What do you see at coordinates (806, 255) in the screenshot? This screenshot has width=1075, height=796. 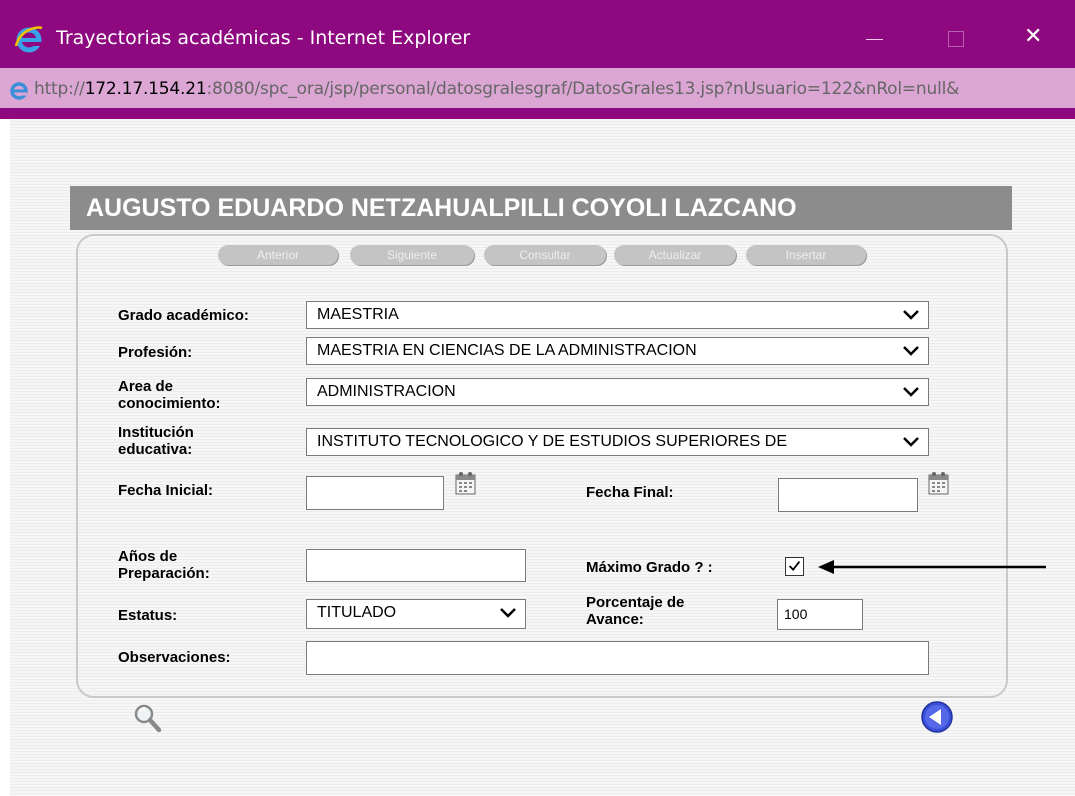 I see `insertar-button: Insertar` at bounding box center [806, 255].